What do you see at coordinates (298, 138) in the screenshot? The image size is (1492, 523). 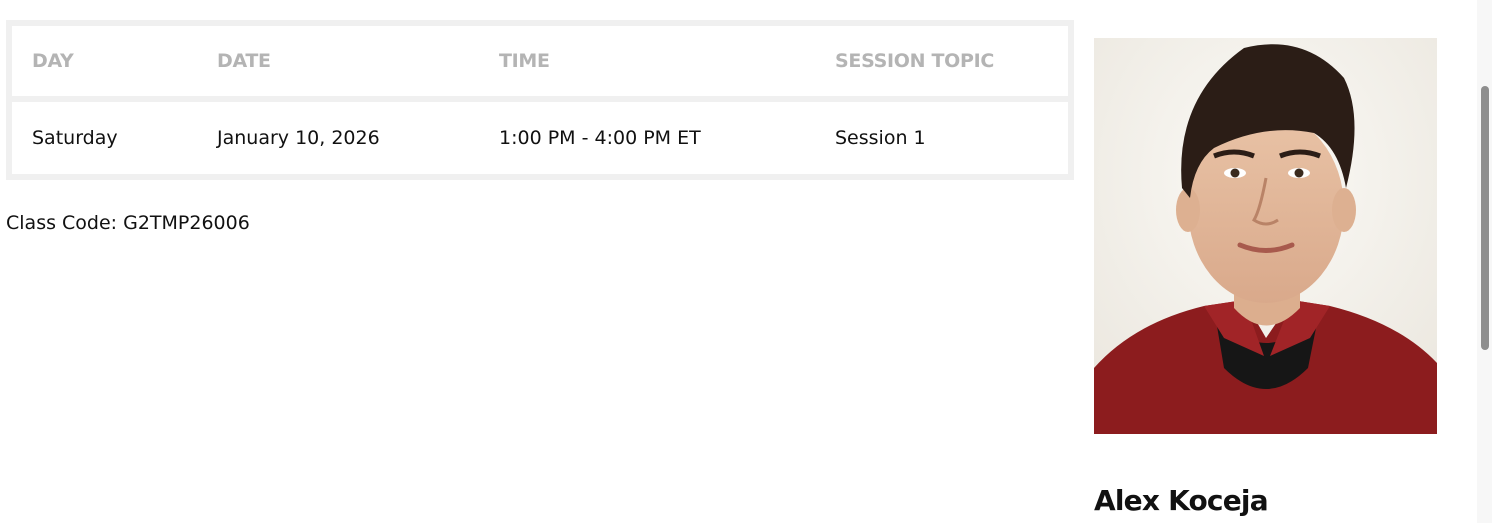 I see `cell-date: January 10, 2026` at bounding box center [298, 138].